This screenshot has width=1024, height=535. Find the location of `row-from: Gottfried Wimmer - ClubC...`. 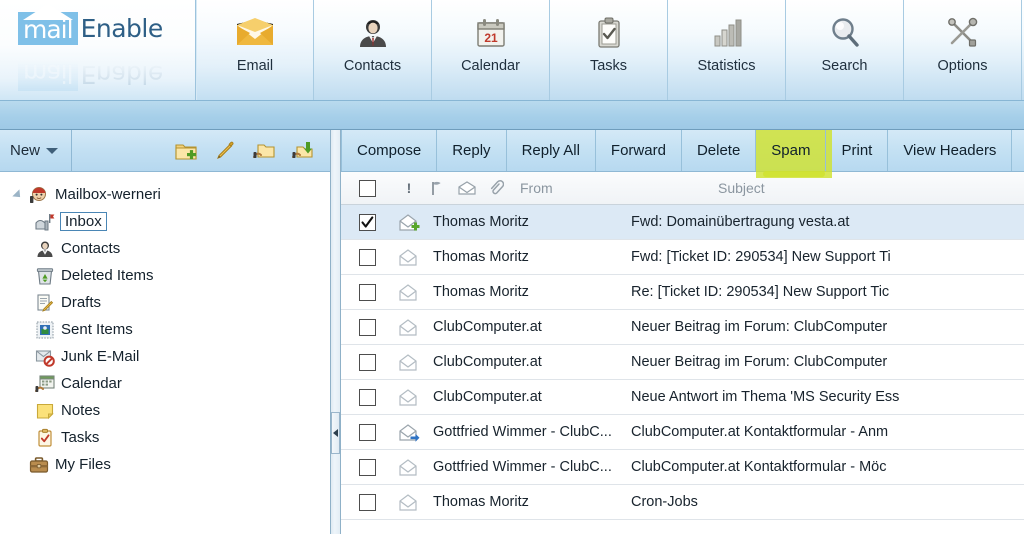

row-from: Gottfried Wimmer - ClubC... is located at coordinates (522, 467).